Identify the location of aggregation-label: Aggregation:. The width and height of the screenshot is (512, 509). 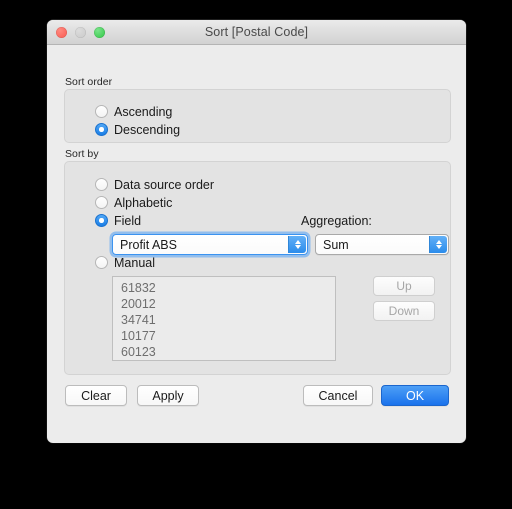
(336, 221).